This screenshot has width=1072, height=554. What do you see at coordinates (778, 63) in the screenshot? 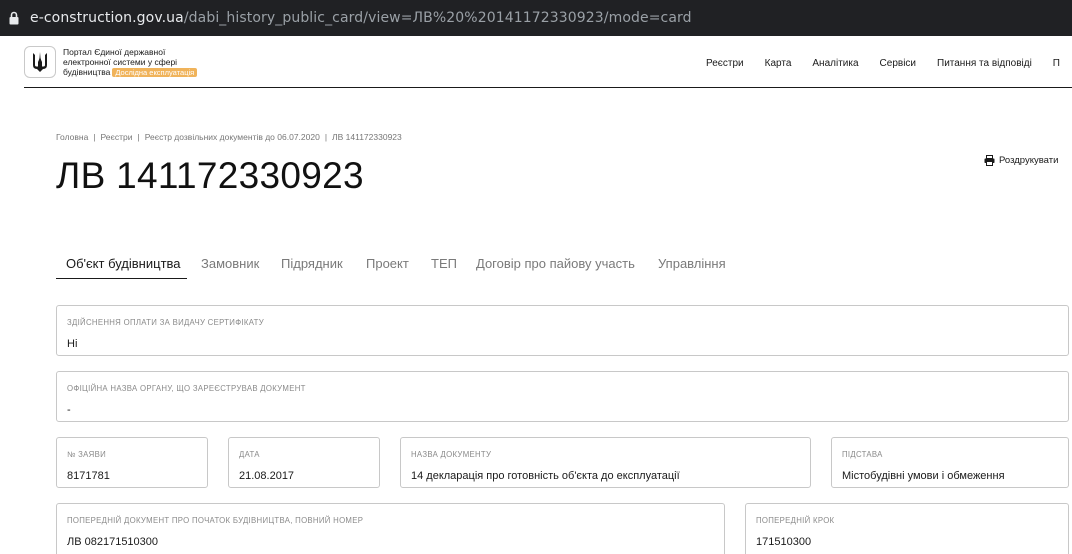
I see `nav-map: Карта` at bounding box center [778, 63].